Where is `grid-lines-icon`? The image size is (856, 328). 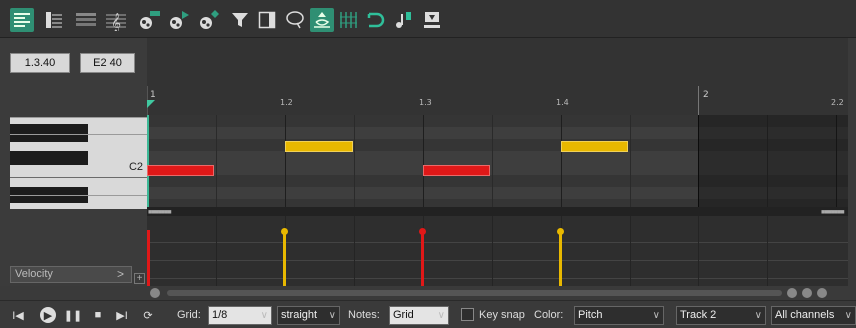 grid-lines-icon is located at coordinates (348, 20).